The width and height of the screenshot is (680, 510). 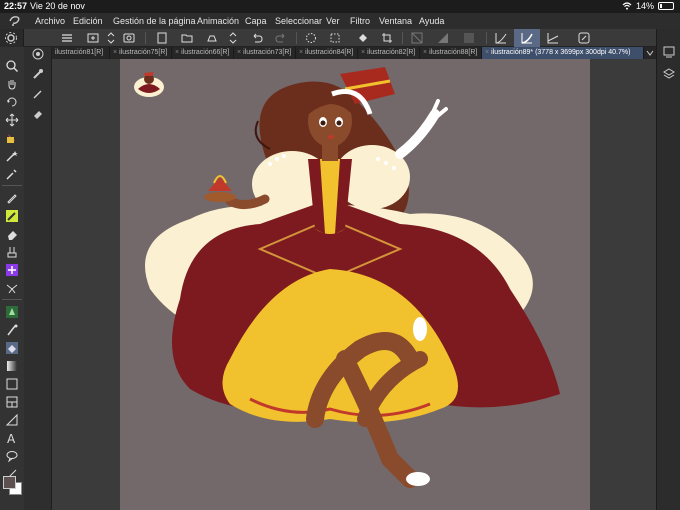 I want to click on menu-animacion: Animación, so click(x=218, y=21).